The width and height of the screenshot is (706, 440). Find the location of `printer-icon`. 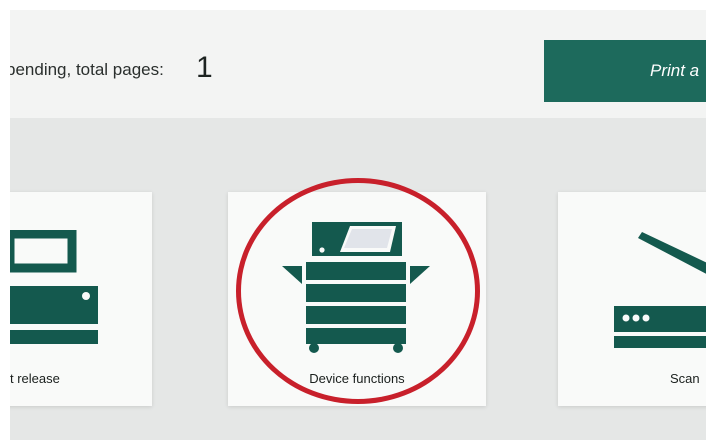

printer-icon is located at coordinates (54, 287).